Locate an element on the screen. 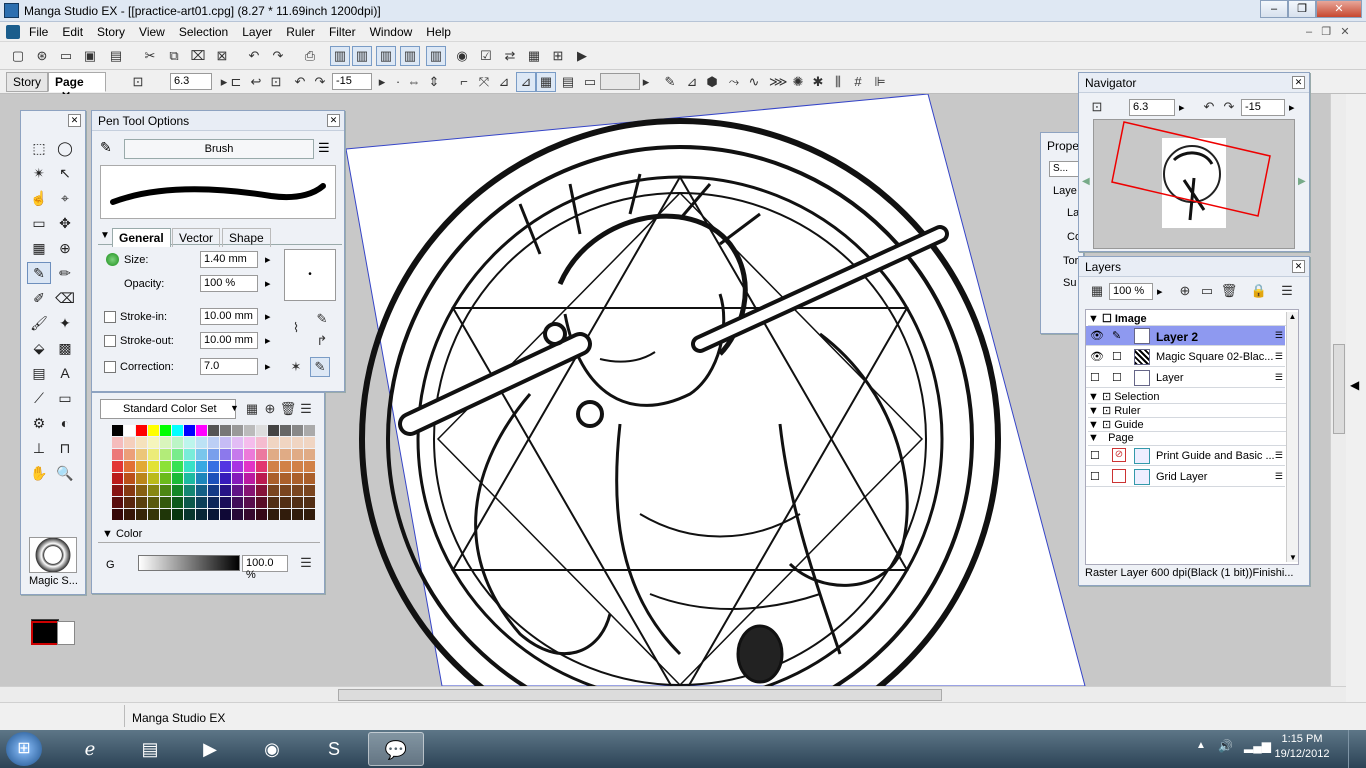  stamp-icon: ⊥ is located at coordinates (39, 448).